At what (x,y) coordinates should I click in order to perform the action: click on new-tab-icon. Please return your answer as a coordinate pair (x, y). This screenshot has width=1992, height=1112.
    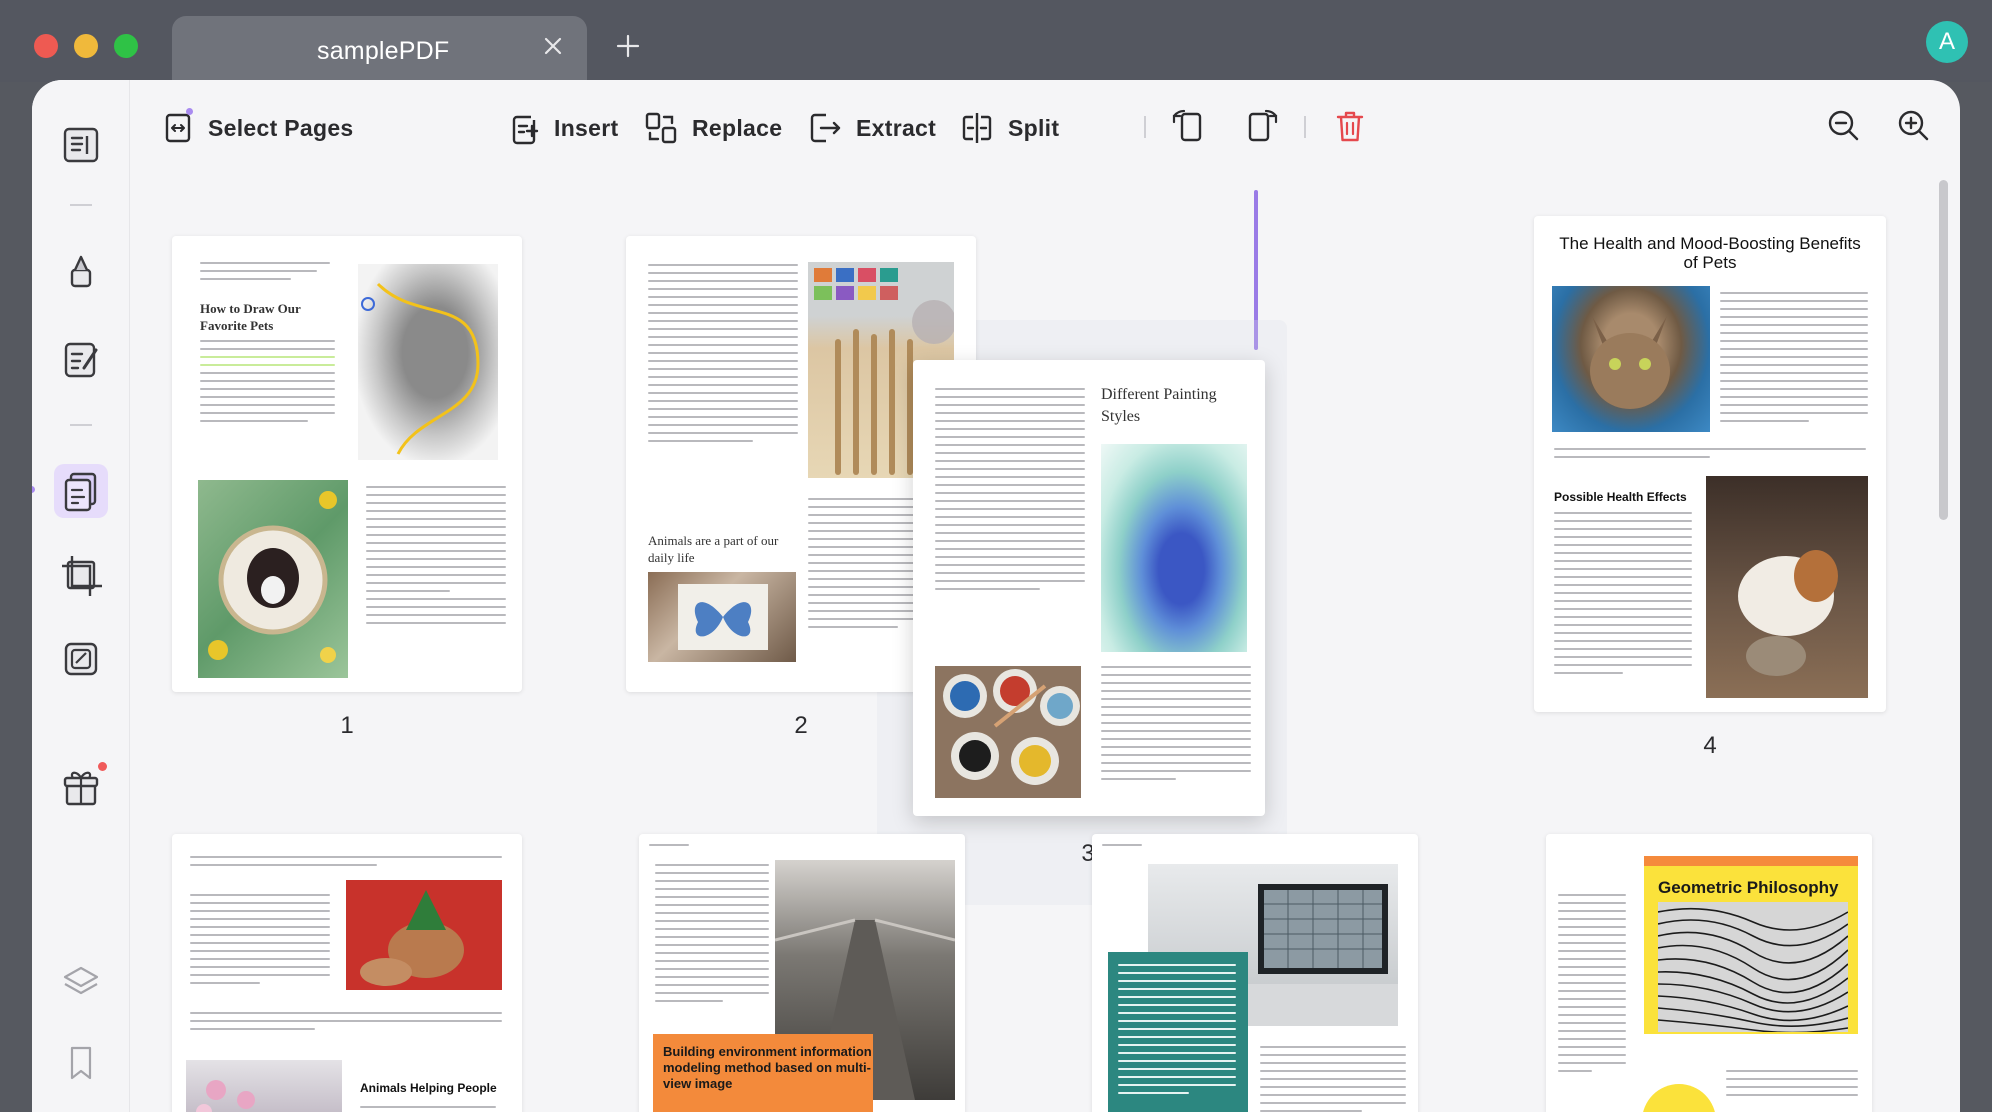
    Looking at the image, I should click on (628, 46).